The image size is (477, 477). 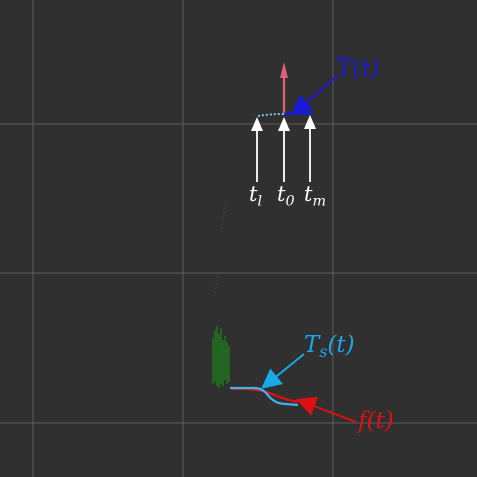 I want to click on label-t-s: Ts(t), so click(x=329, y=346).